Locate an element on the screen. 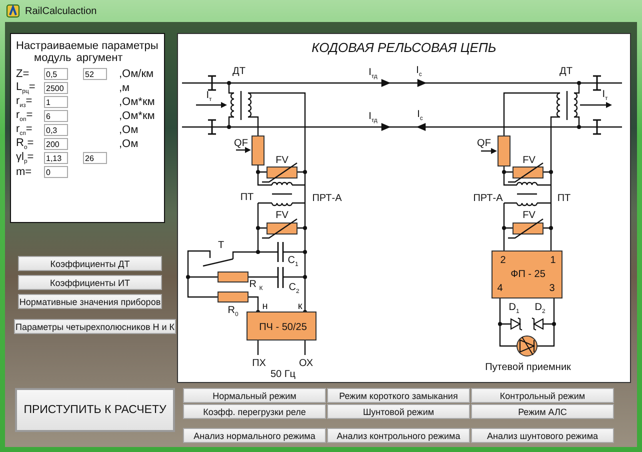 This screenshot has height=452, width=642. mode-button: Режим короткого замыкания is located at coordinates (398, 395).